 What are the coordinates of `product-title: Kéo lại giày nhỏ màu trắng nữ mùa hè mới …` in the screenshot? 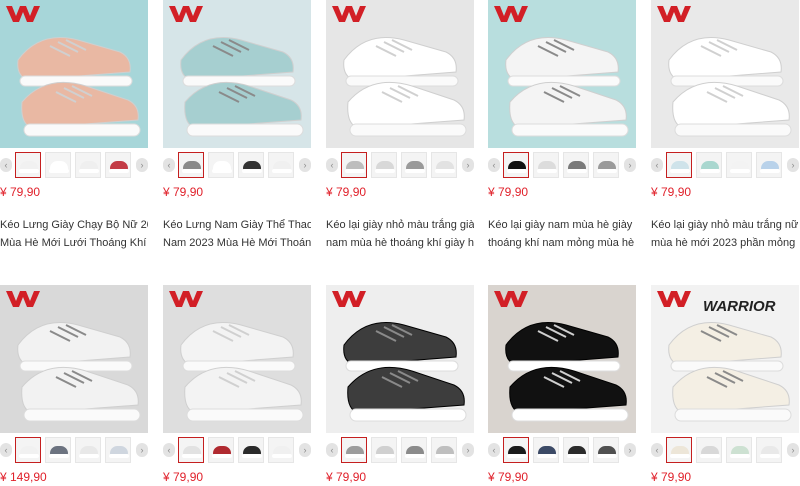 It's located at (725, 234).